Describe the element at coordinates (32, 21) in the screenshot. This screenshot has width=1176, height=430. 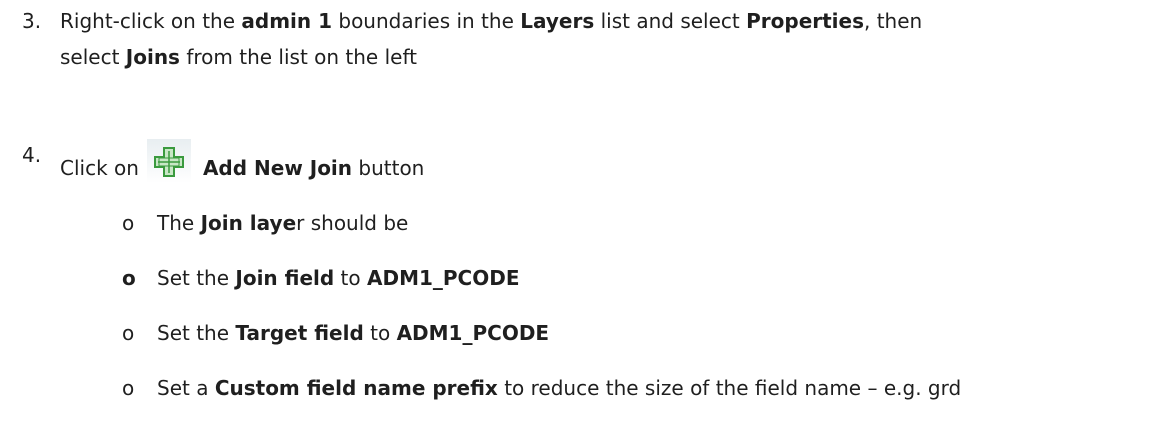
I see `step-number: 3.` at that location.